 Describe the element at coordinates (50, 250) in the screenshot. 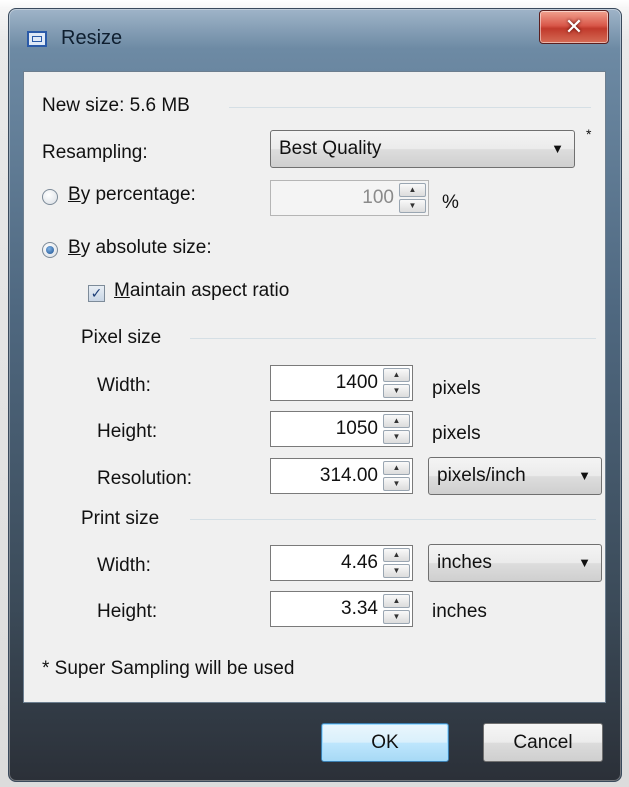

I see `by-absolute-size-radio` at that location.